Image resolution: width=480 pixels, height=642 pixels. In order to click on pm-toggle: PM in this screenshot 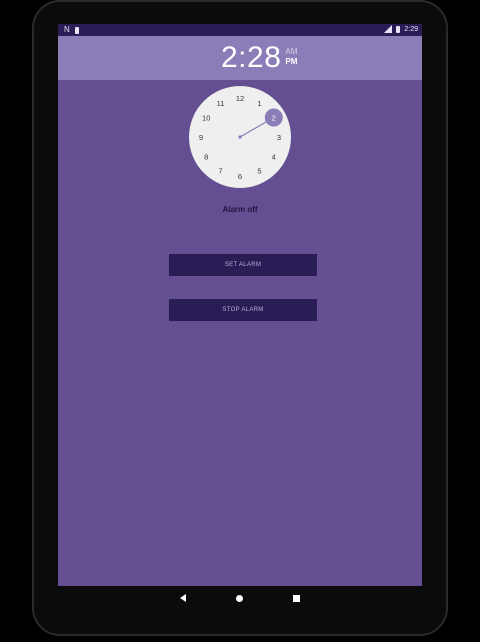, I will do `click(291, 62)`.